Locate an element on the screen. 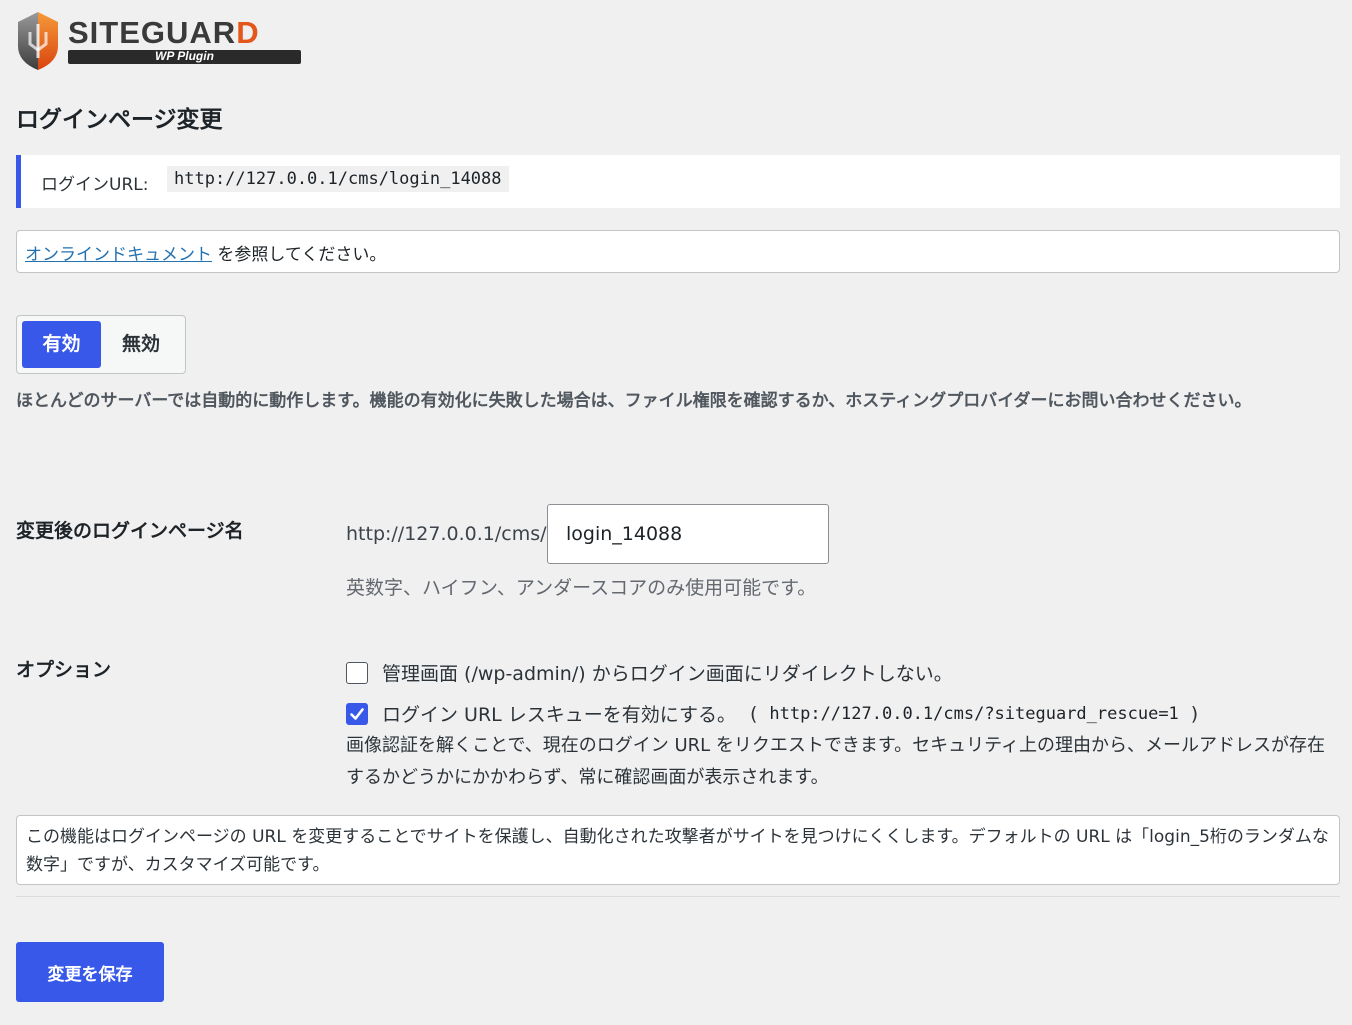  option-no-redirect: 管理画面 (/wp-admin/) からログイン画面にリダイレクトしない。 is located at coordinates (649, 672).